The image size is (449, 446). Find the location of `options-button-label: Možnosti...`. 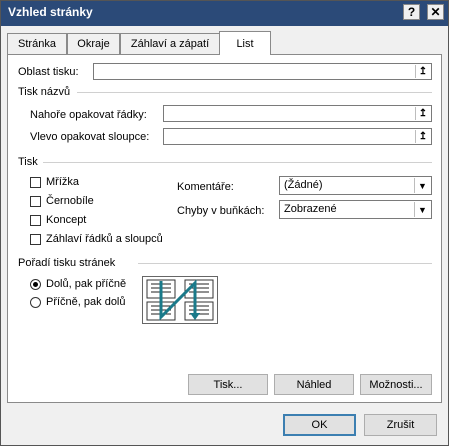

options-button-label: Možnosti... is located at coordinates (396, 384).